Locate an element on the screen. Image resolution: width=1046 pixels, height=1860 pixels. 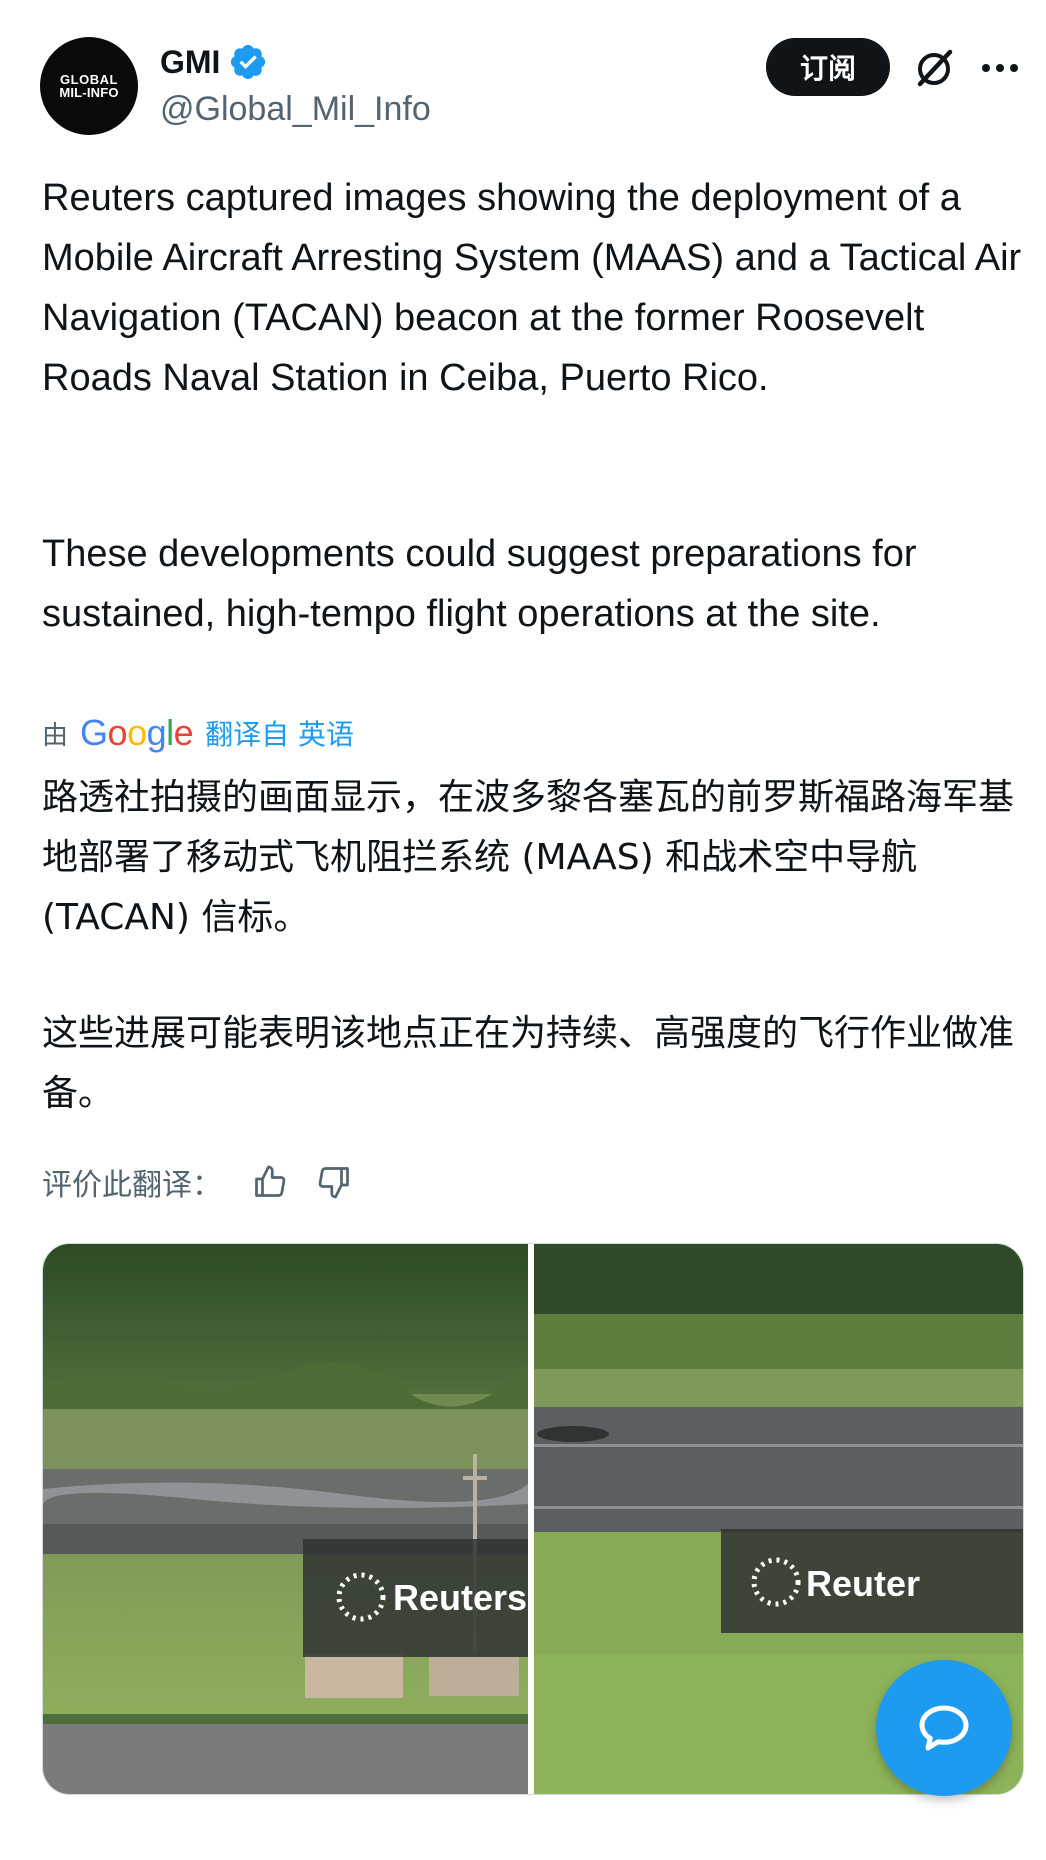
translated-from-link: 翻译自 英语 is located at coordinates (279, 733).